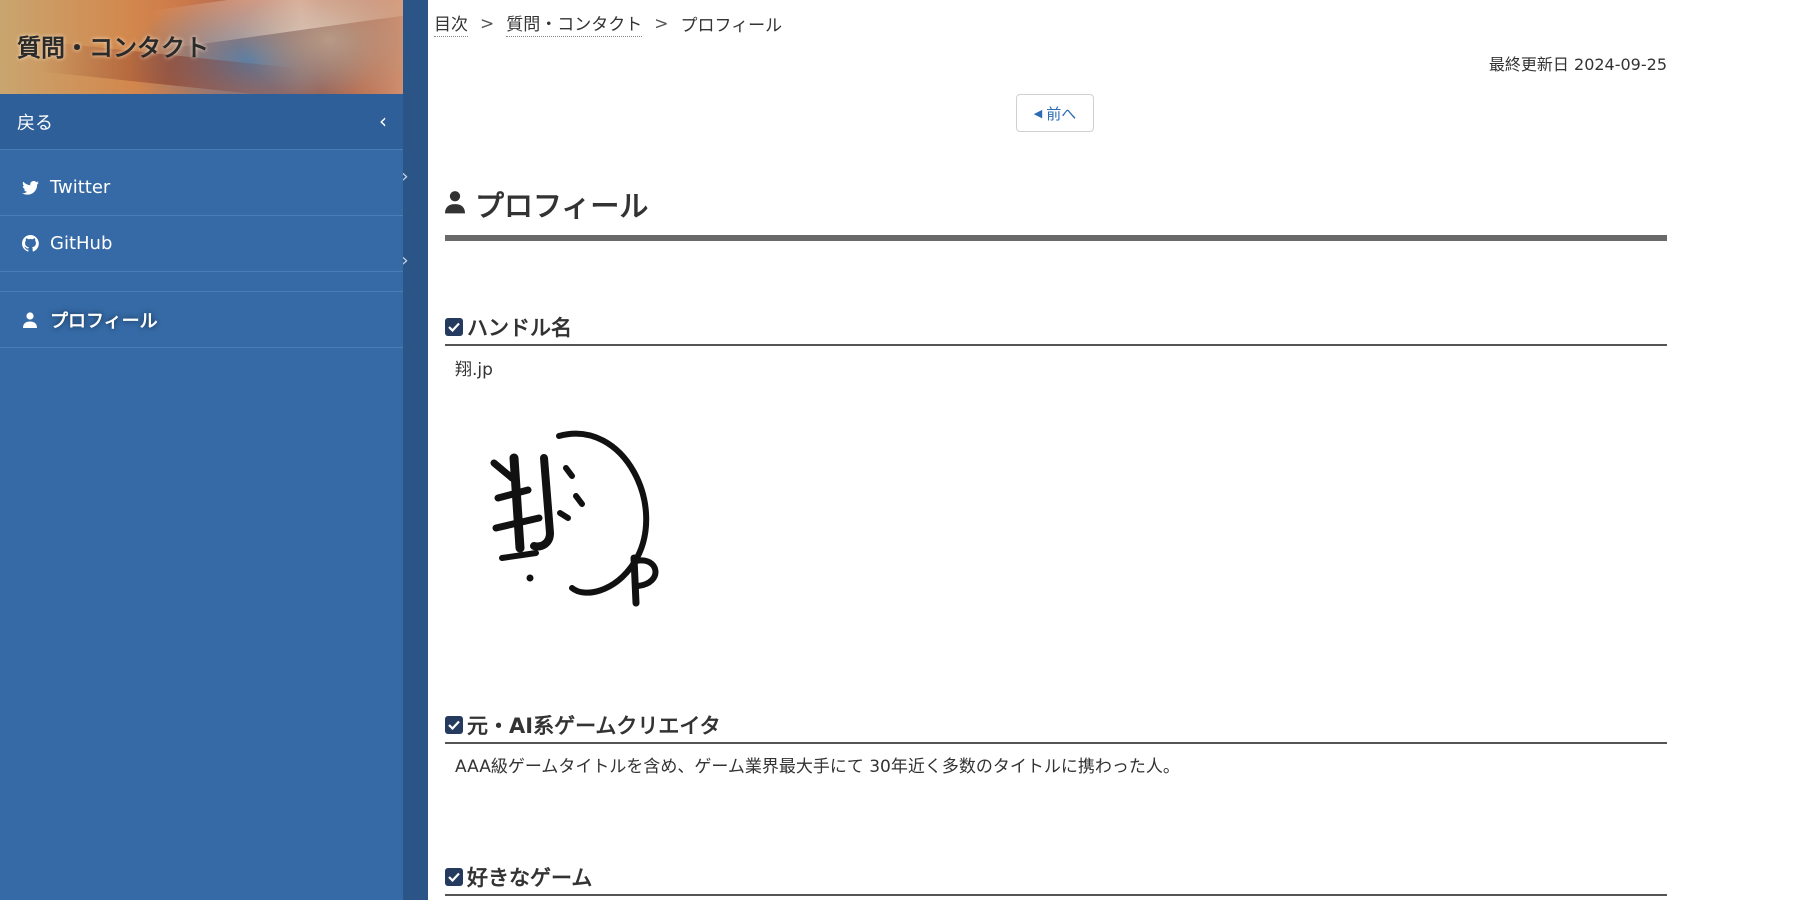 The height and width of the screenshot is (900, 1800). What do you see at coordinates (214, 47) in the screenshot?
I see `sidebar-header-banner: 質問・コンタクト` at bounding box center [214, 47].